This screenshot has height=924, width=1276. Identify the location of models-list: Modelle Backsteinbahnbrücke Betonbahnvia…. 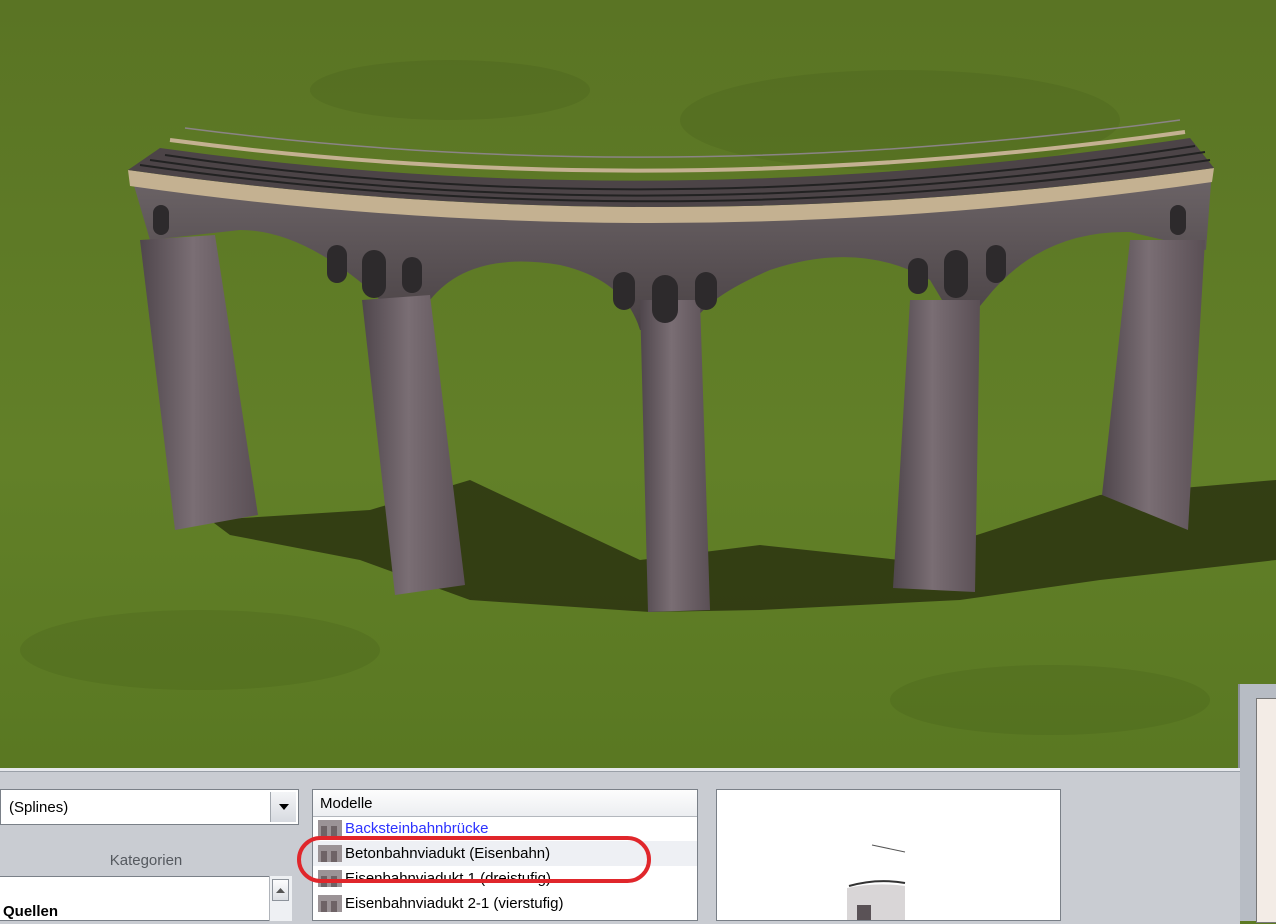
(505, 855).